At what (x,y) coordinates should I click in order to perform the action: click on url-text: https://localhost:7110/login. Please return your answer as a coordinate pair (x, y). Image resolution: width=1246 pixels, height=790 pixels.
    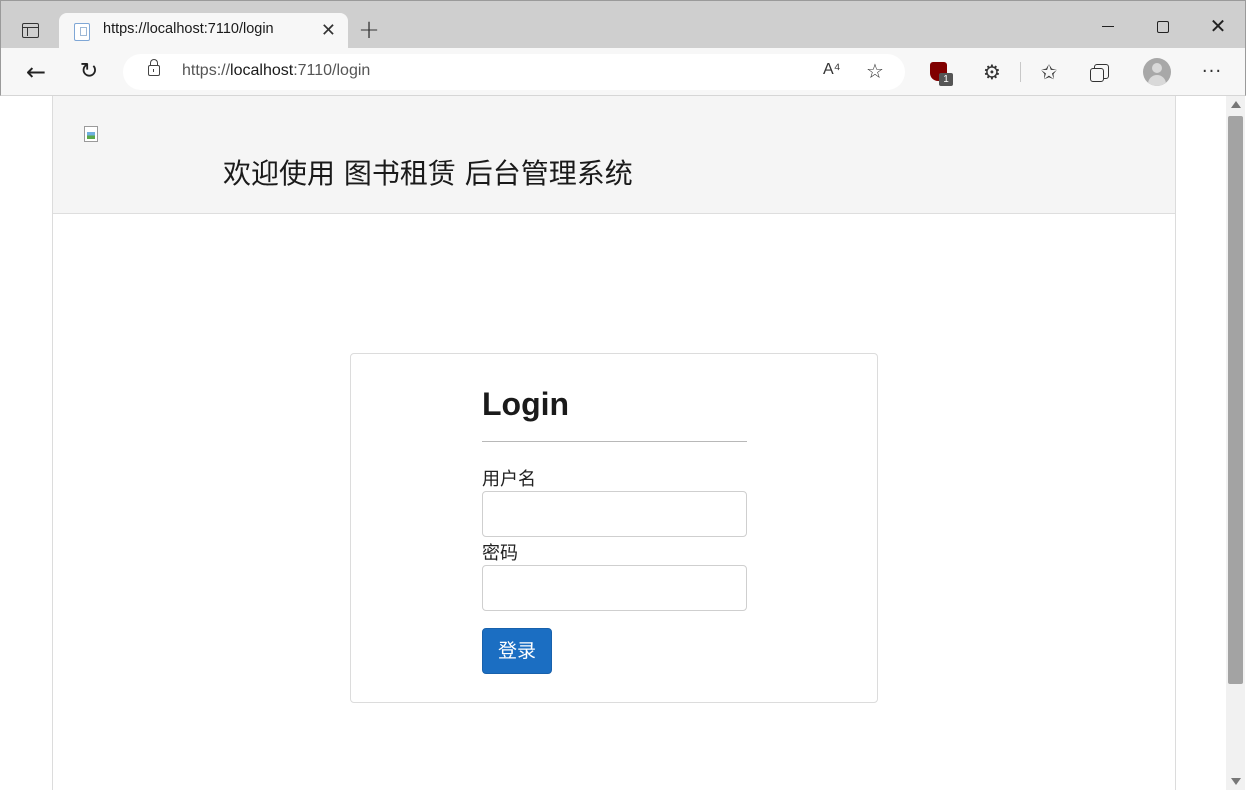
    Looking at the image, I should click on (276, 71).